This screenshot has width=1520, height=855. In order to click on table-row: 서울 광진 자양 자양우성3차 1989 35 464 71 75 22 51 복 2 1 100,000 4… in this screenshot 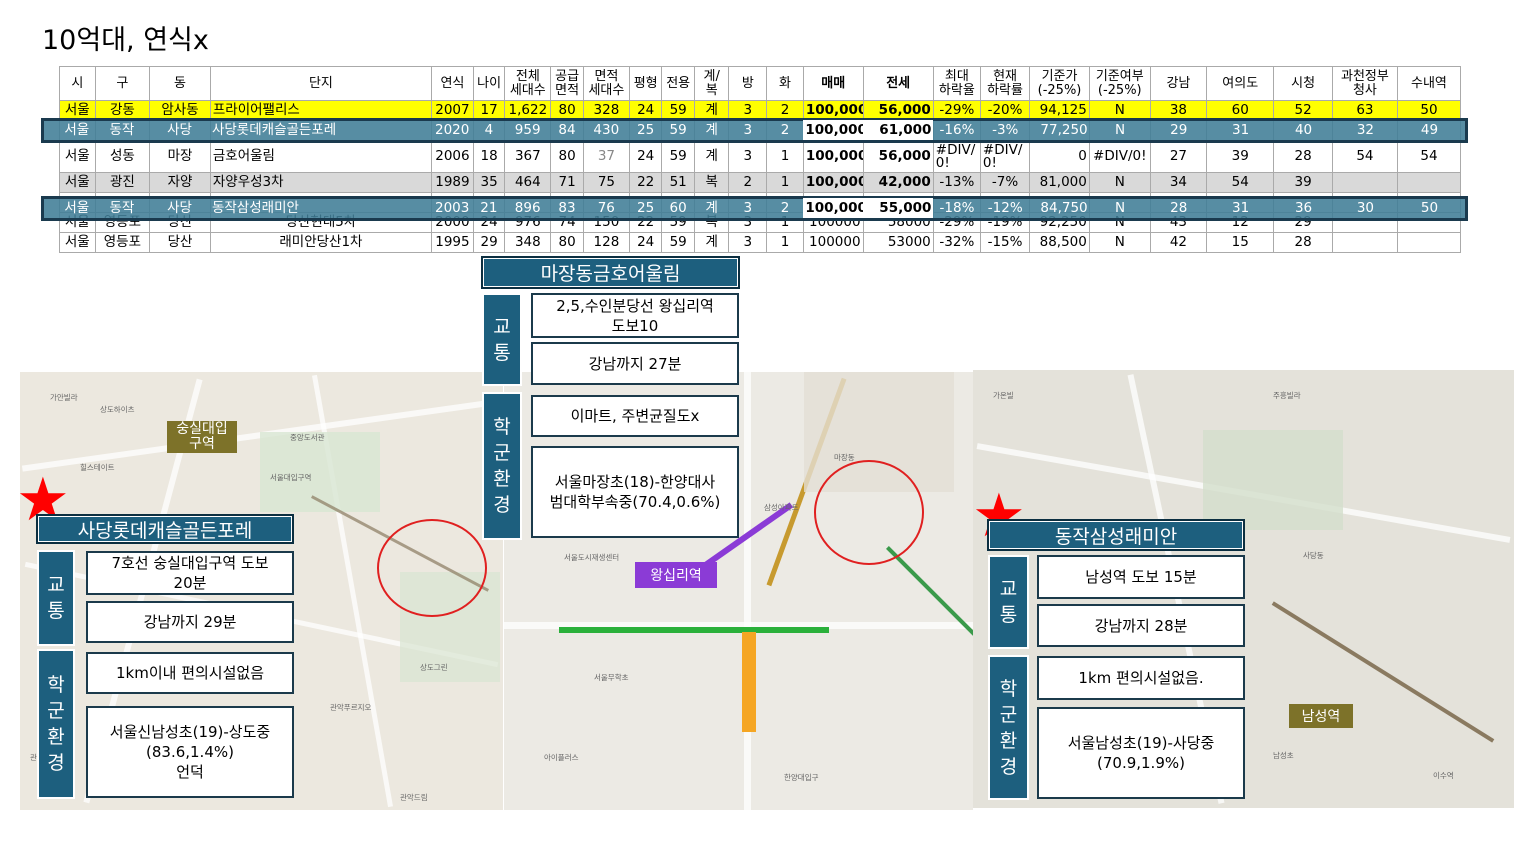, I will do `click(760, 182)`.